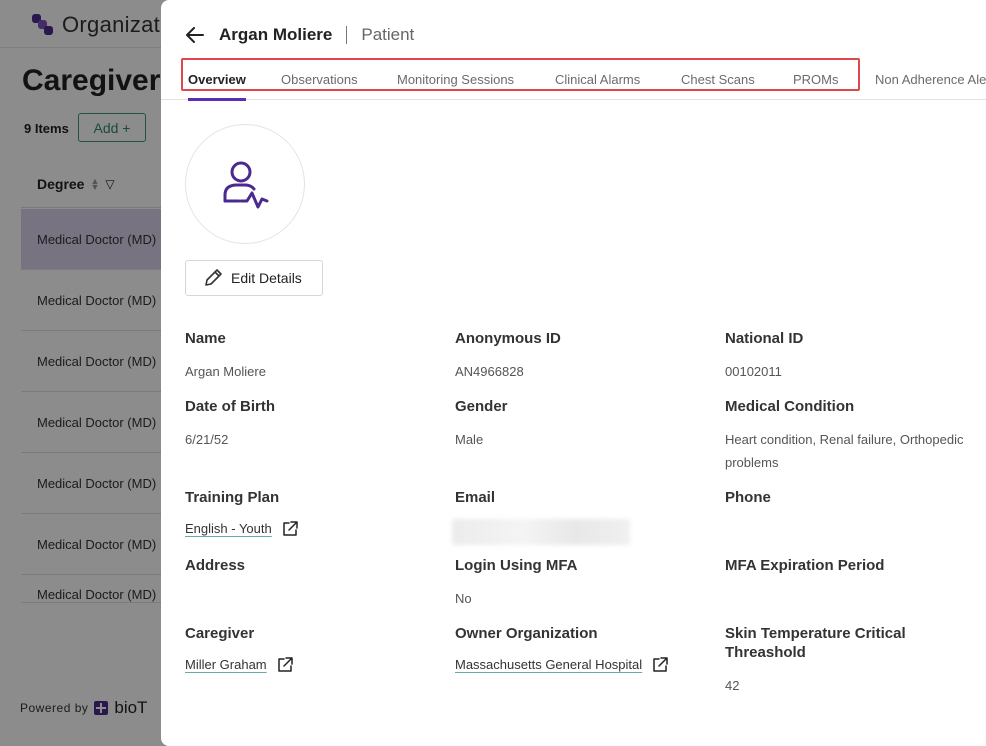 This screenshot has width=986, height=746. Describe the element at coordinates (207, 439) in the screenshot. I see `field-value: 6/21/52` at that location.